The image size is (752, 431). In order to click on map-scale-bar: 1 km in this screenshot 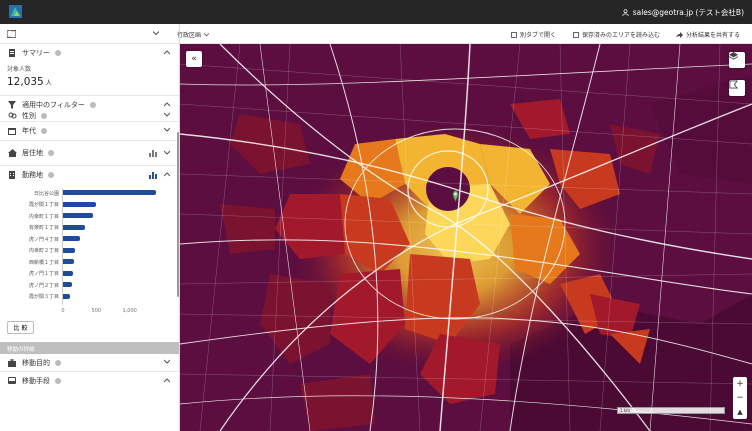, I will do `click(671, 410)`.